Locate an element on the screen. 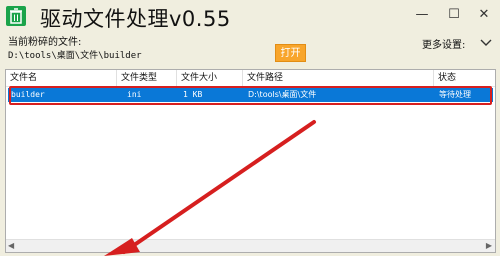 The width and height of the screenshot is (500, 256). horizontal-scrollbar: ◀ ▶ is located at coordinates (250, 245).